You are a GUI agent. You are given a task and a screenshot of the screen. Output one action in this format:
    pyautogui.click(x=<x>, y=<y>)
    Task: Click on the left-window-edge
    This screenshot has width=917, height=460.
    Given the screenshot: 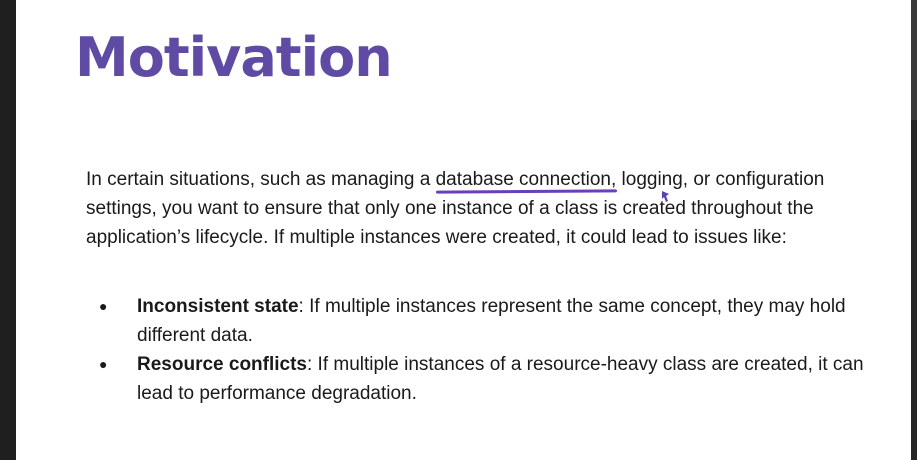 What is the action you would take?
    pyautogui.click(x=8, y=230)
    